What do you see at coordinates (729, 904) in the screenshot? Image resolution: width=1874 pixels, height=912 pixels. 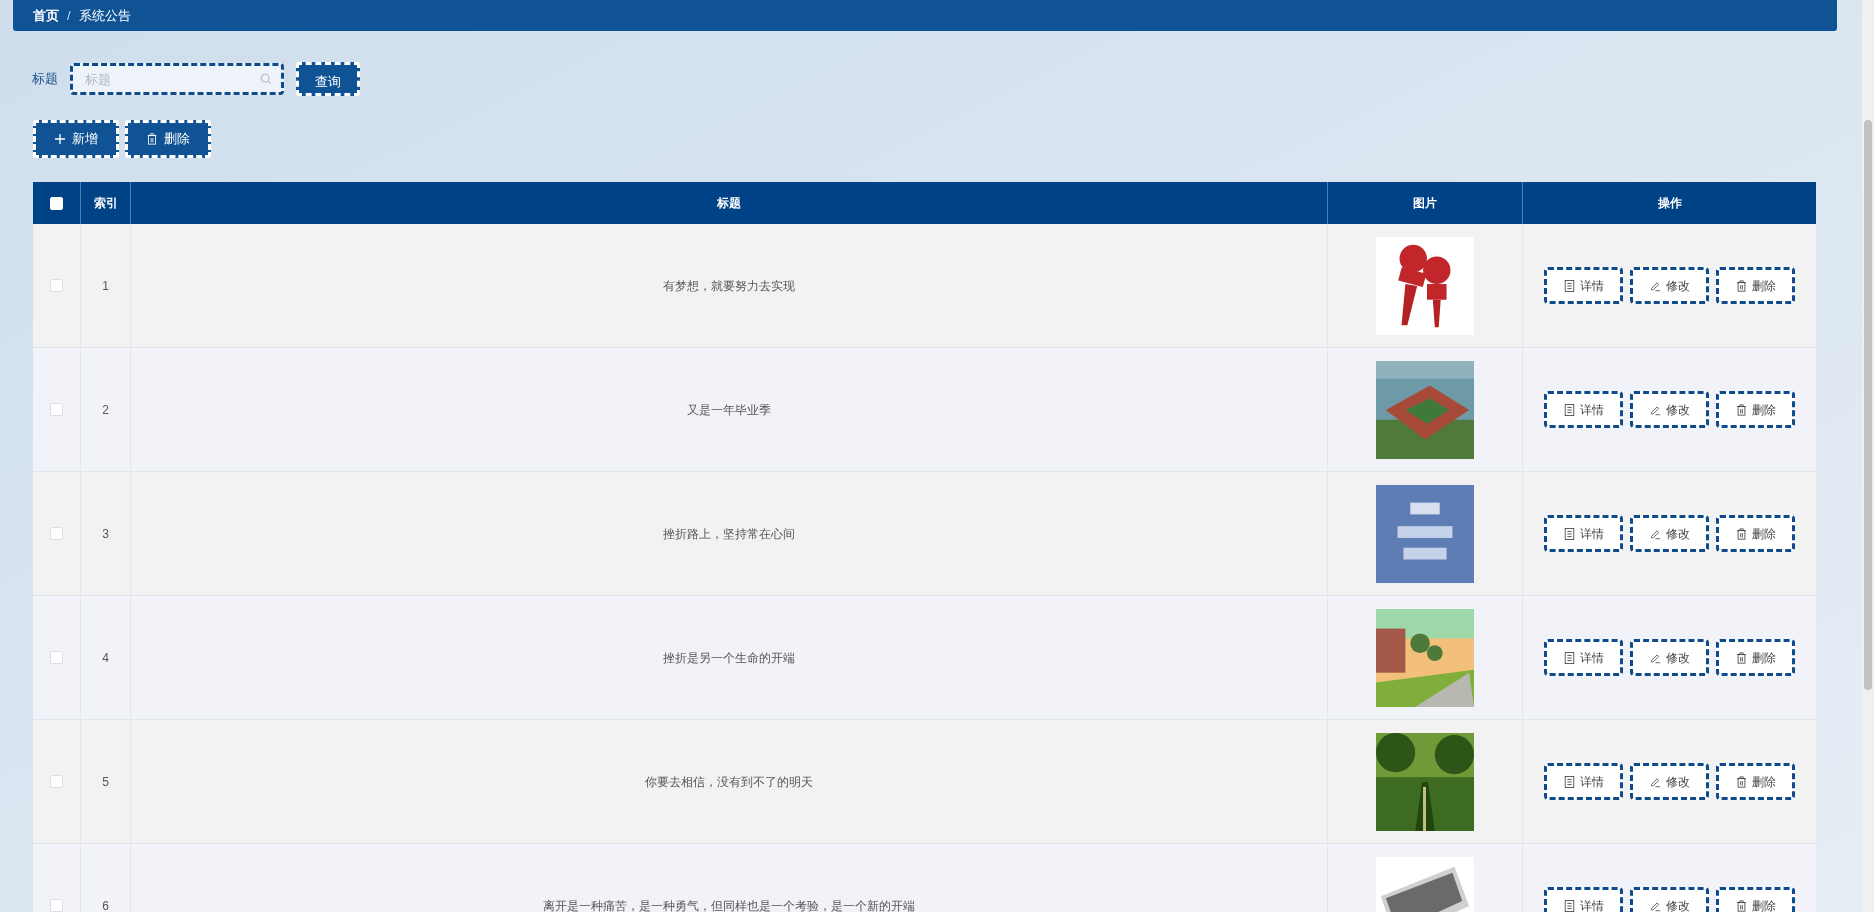 I see `title-cell-text: 离开是一种痛苦，是一种勇气，但同样也是一个考验，是一个新的开端` at bounding box center [729, 904].